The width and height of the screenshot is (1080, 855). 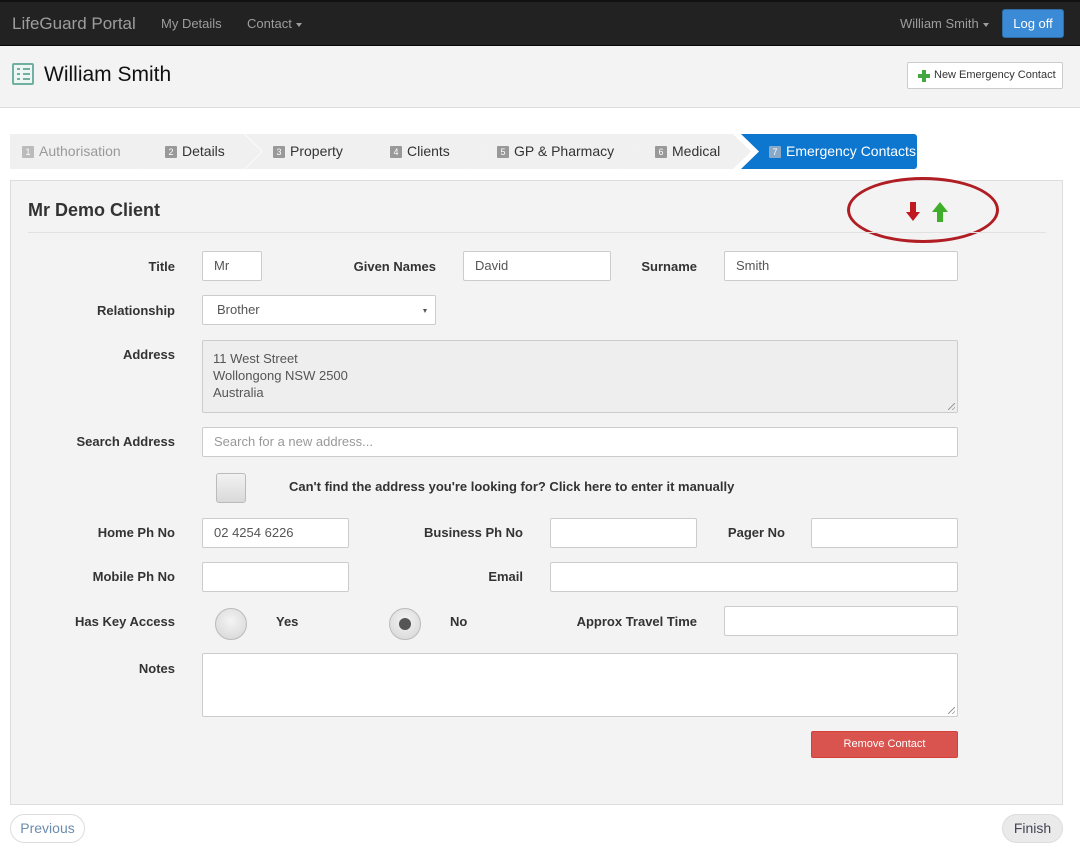 I want to click on title-input: Mr, so click(x=232, y=266).